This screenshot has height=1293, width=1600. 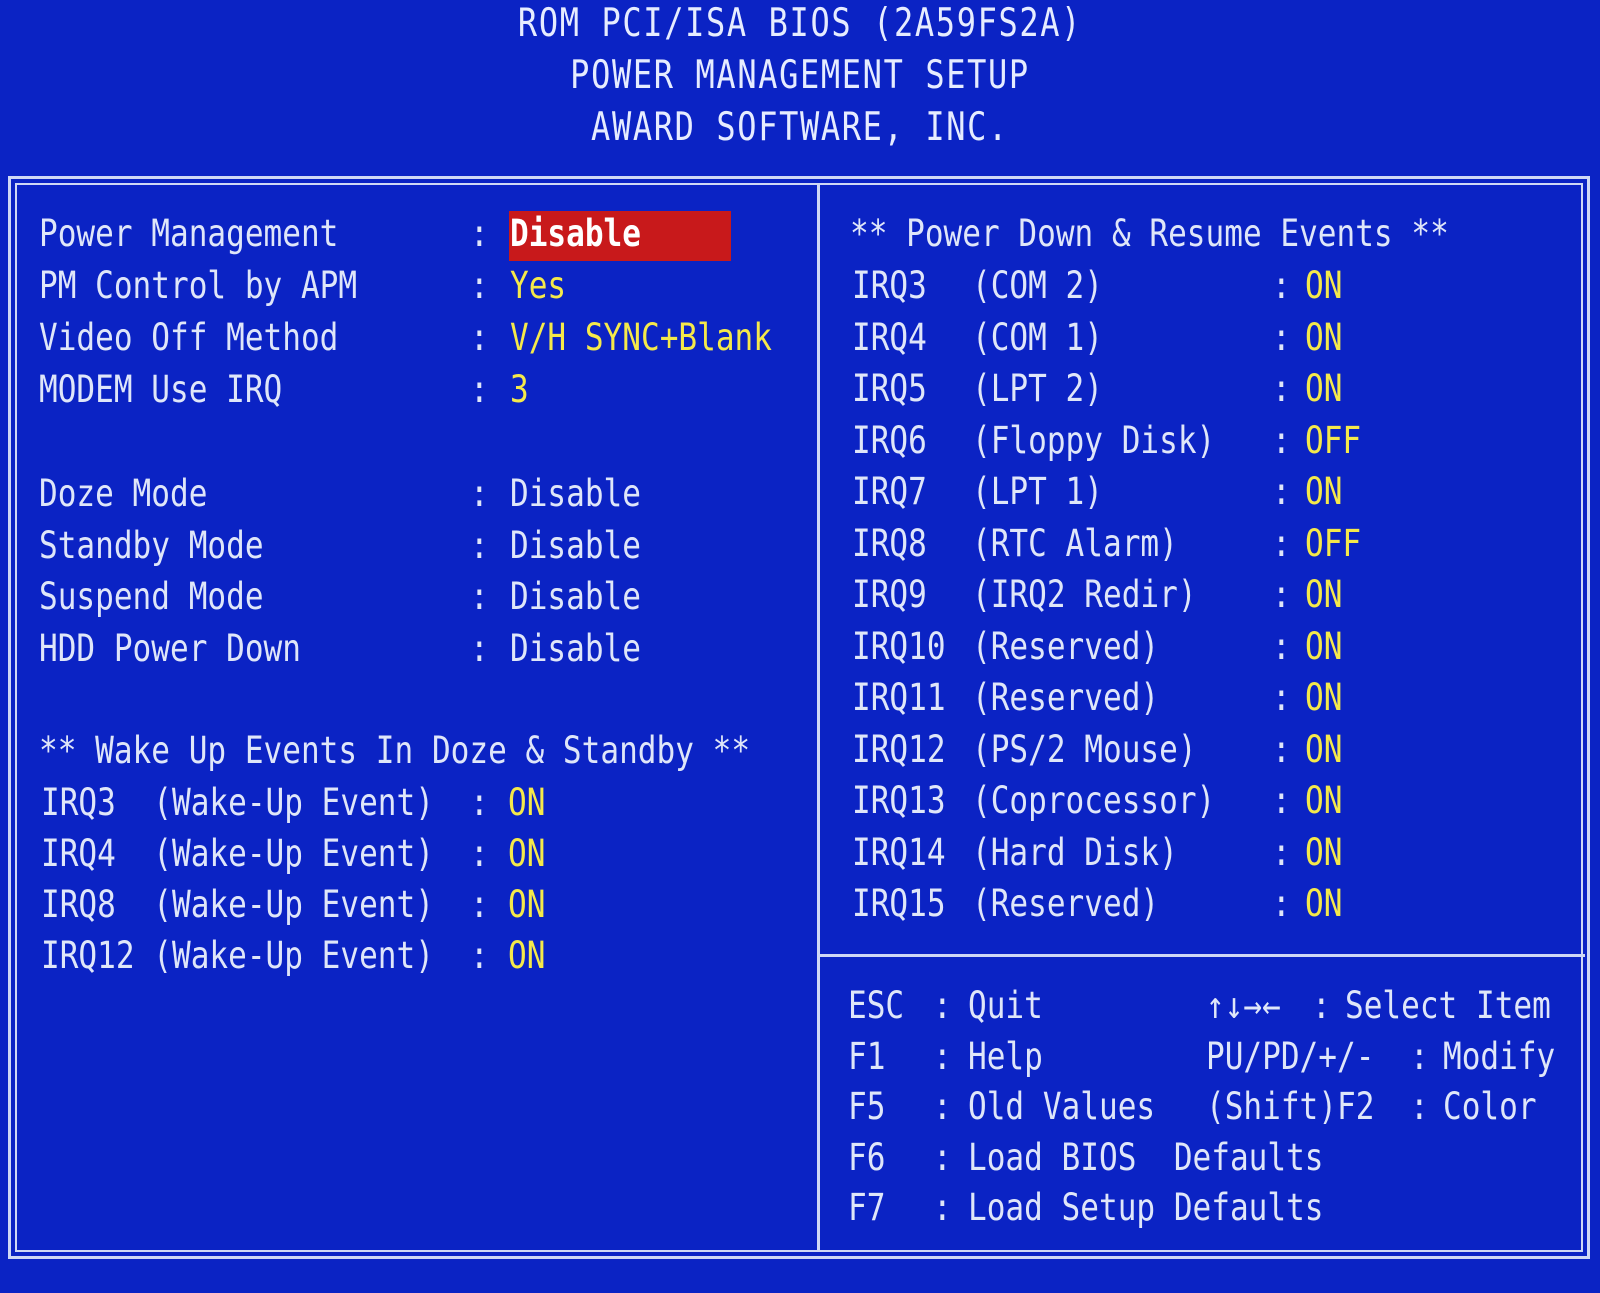 I want to click on help-action: Quit, so click(x=1005, y=1005).